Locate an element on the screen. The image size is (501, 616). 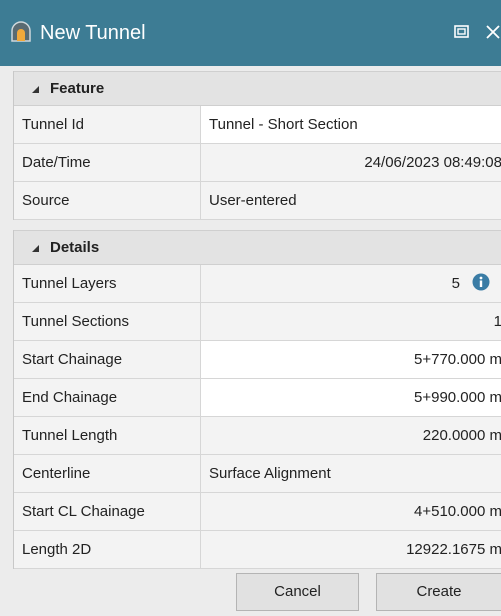
property-row-tunnel-sections: Tunnel Sections 1 is located at coordinates (257, 322).